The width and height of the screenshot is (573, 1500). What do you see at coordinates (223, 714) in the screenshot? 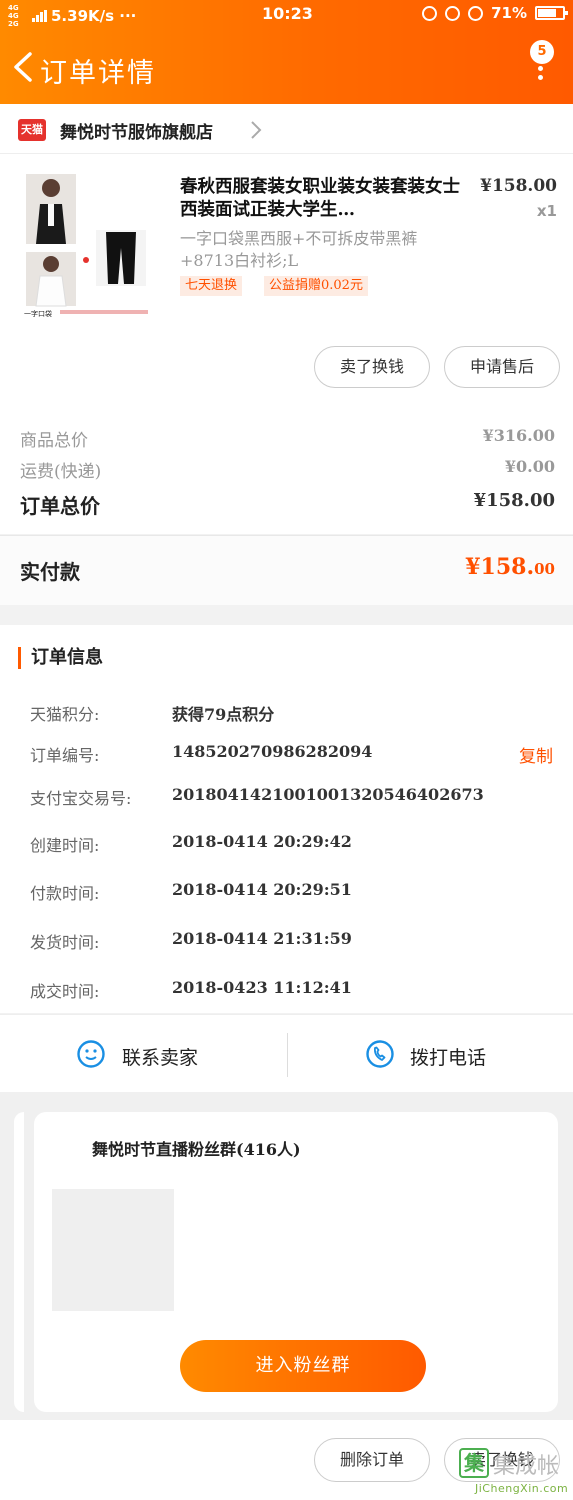
I see `info-value: 获得79点积分` at bounding box center [223, 714].